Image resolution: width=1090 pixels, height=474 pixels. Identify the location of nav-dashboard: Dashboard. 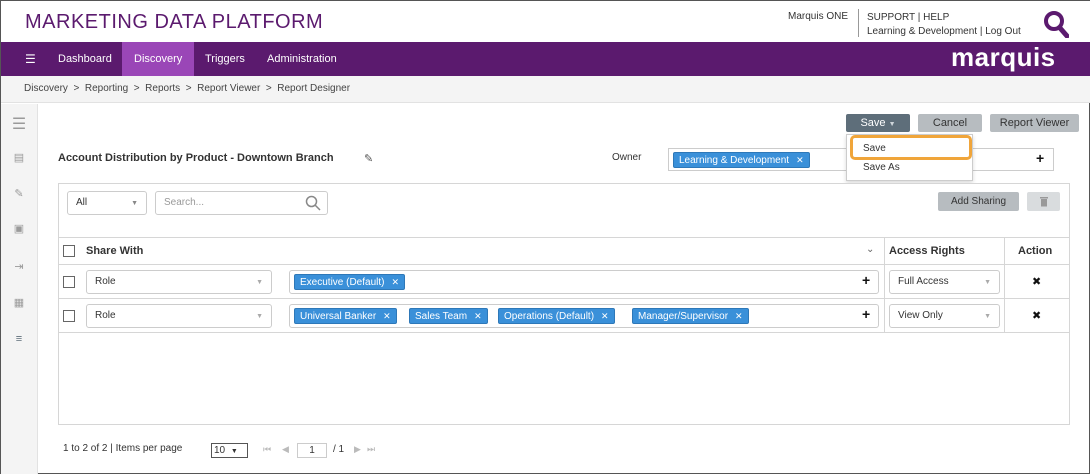
(85, 59).